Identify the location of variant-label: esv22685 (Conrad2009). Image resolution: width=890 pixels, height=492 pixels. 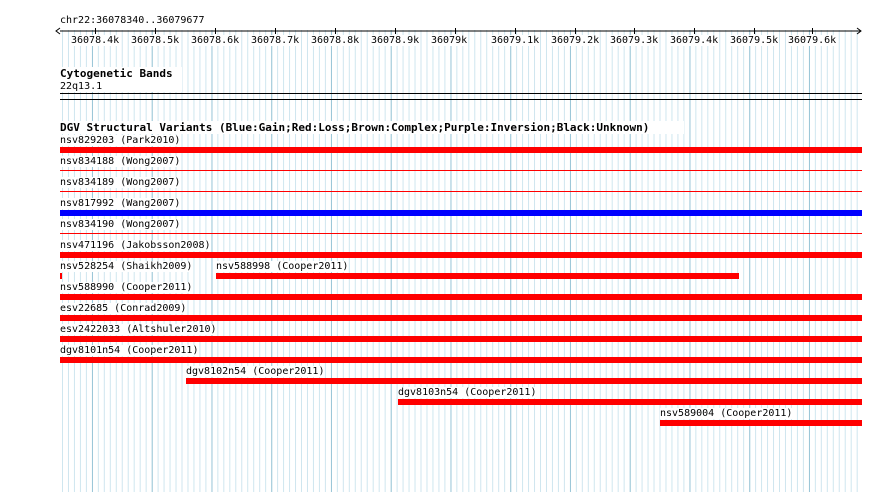
(123, 308).